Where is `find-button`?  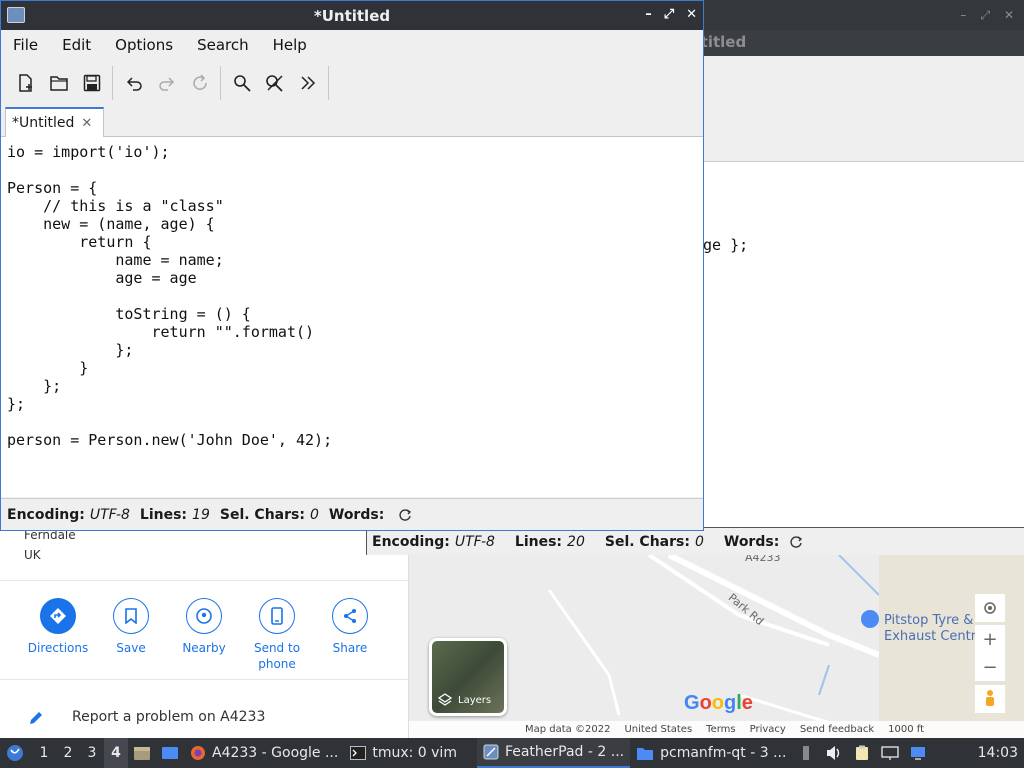 find-button is located at coordinates (241, 83).